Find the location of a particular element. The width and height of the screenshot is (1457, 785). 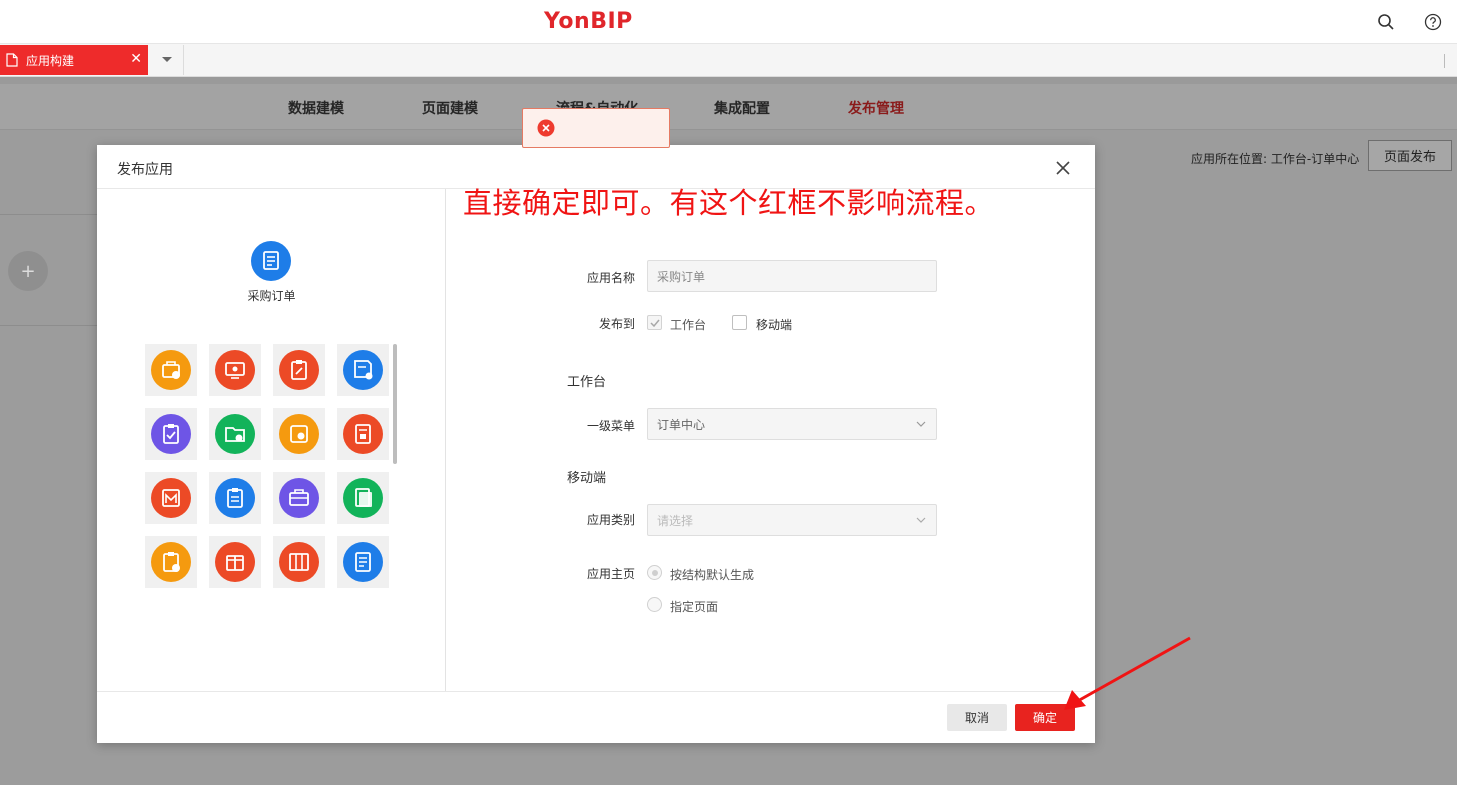

toolbox-icon is located at coordinates (299, 498).